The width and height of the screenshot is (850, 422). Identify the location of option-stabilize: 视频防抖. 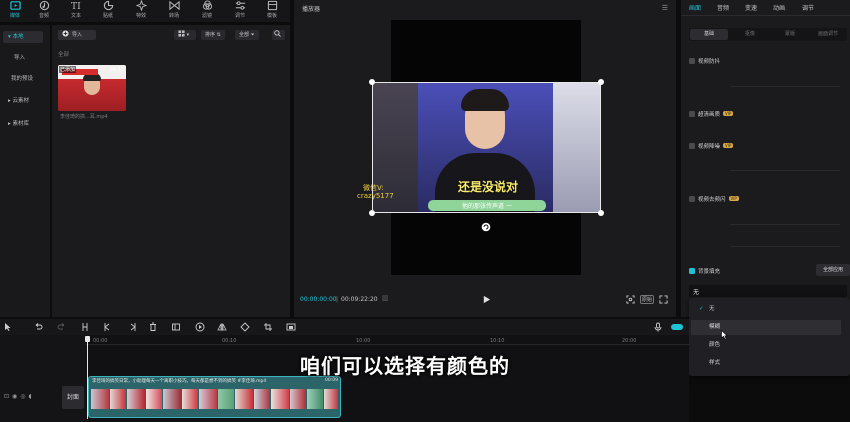
(704, 61).